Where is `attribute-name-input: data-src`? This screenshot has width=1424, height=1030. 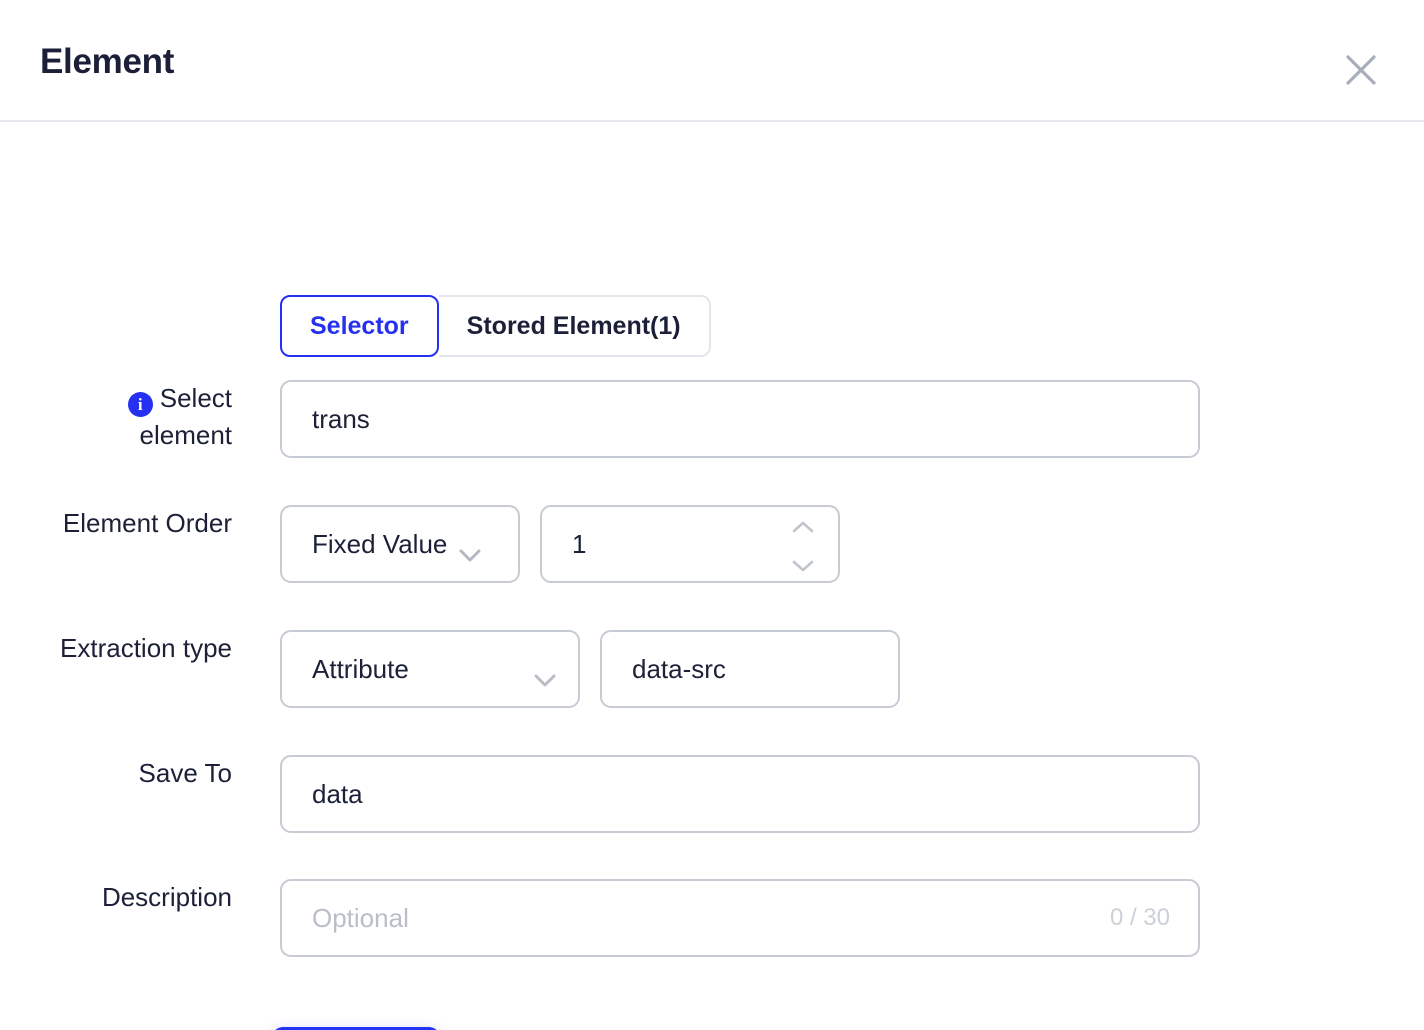
attribute-name-input: data-src is located at coordinates (750, 669).